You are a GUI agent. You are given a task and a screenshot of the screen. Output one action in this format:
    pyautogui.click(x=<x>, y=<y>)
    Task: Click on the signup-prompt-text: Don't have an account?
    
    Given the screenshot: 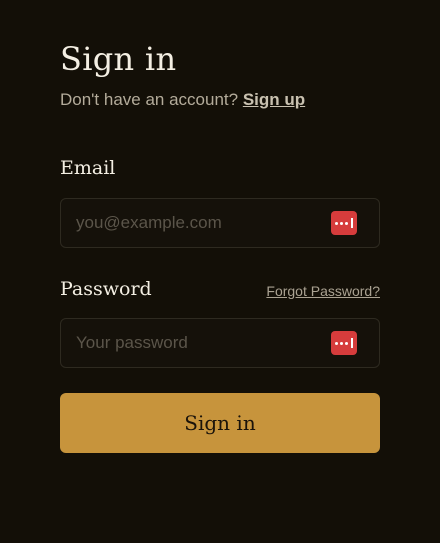 What is the action you would take?
    pyautogui.click(x=151, y=99)
    